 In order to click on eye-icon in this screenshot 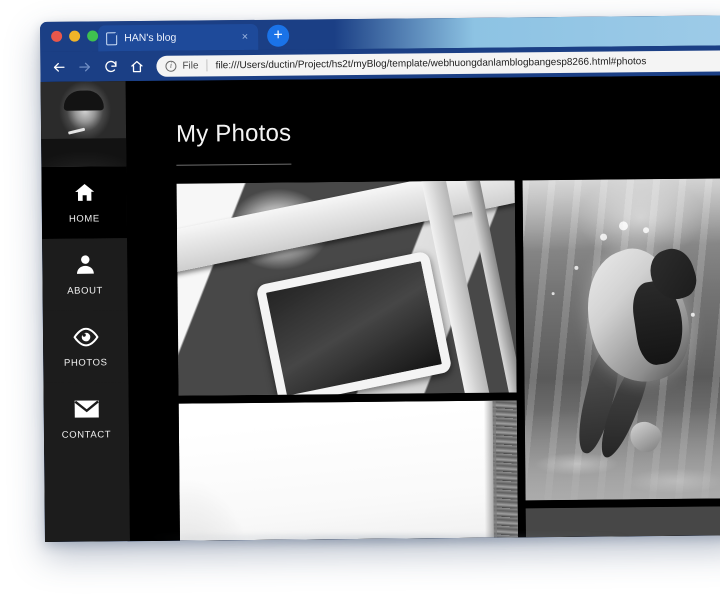, I will do `click(85, 336)`.